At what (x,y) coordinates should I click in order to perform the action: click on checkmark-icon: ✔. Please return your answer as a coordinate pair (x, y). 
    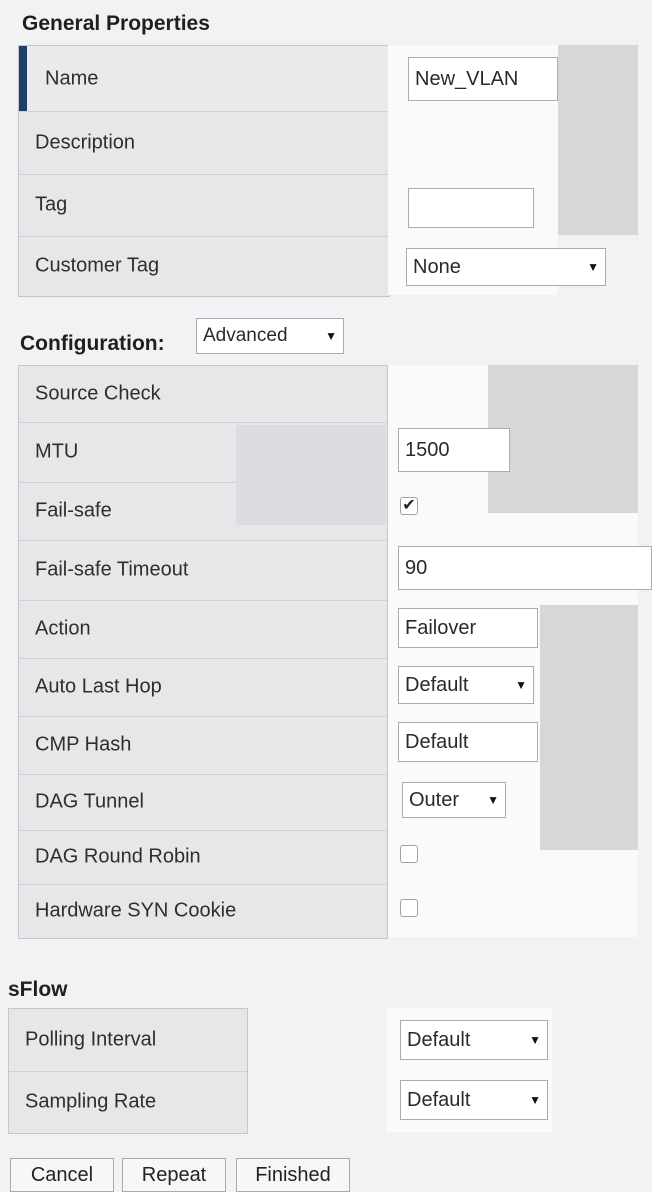
    Looking at the image, I should click on (409, 505).